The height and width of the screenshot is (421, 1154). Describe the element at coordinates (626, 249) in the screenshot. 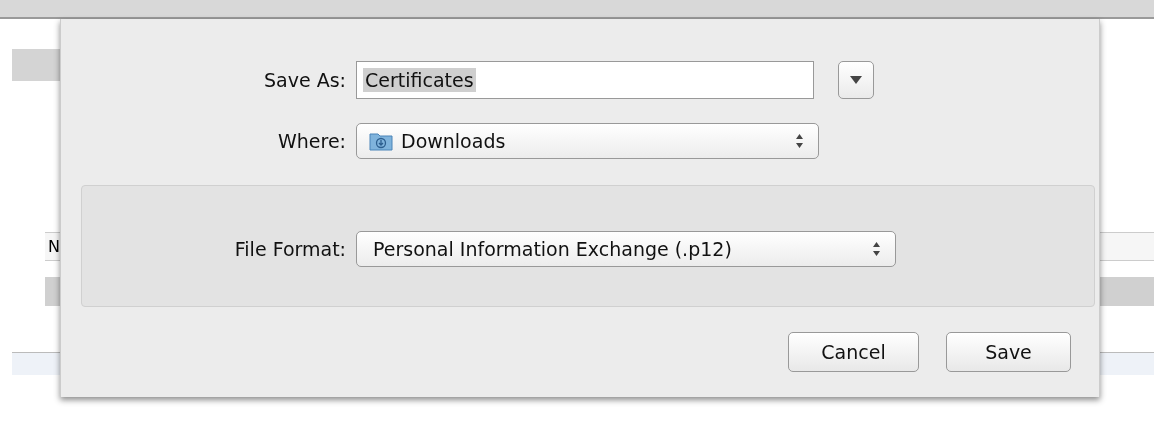

I see `format-popup: Personal Information Exchange (.p12)` at that location.